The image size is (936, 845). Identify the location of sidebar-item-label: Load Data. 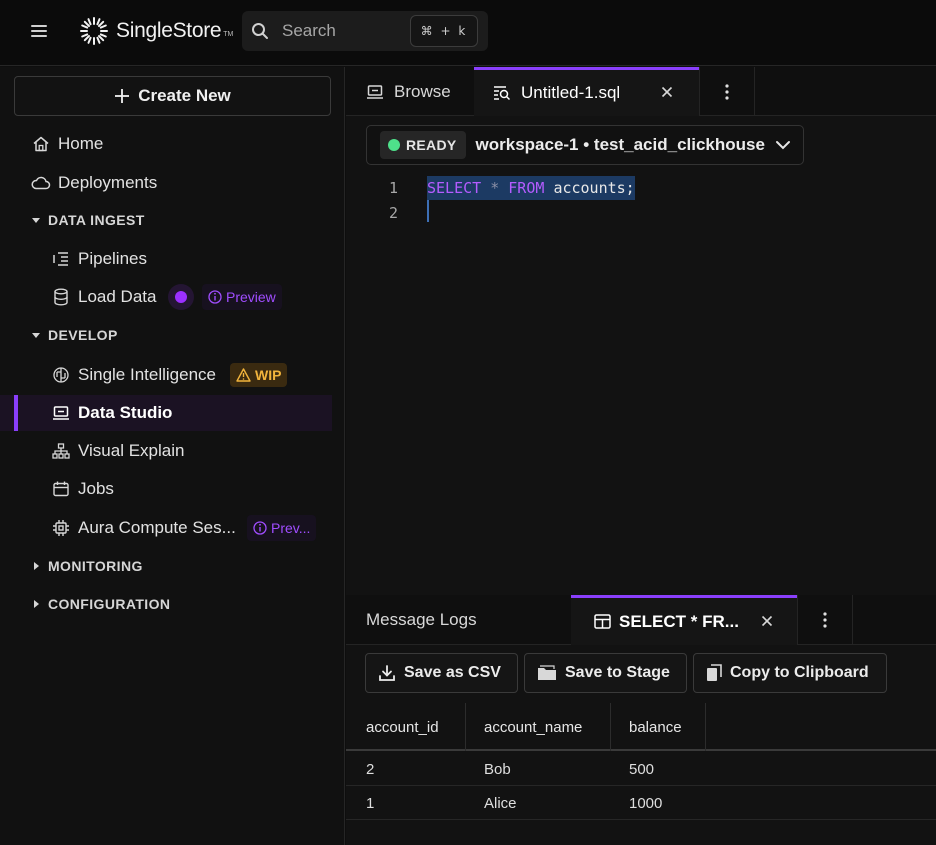
(117, 296).